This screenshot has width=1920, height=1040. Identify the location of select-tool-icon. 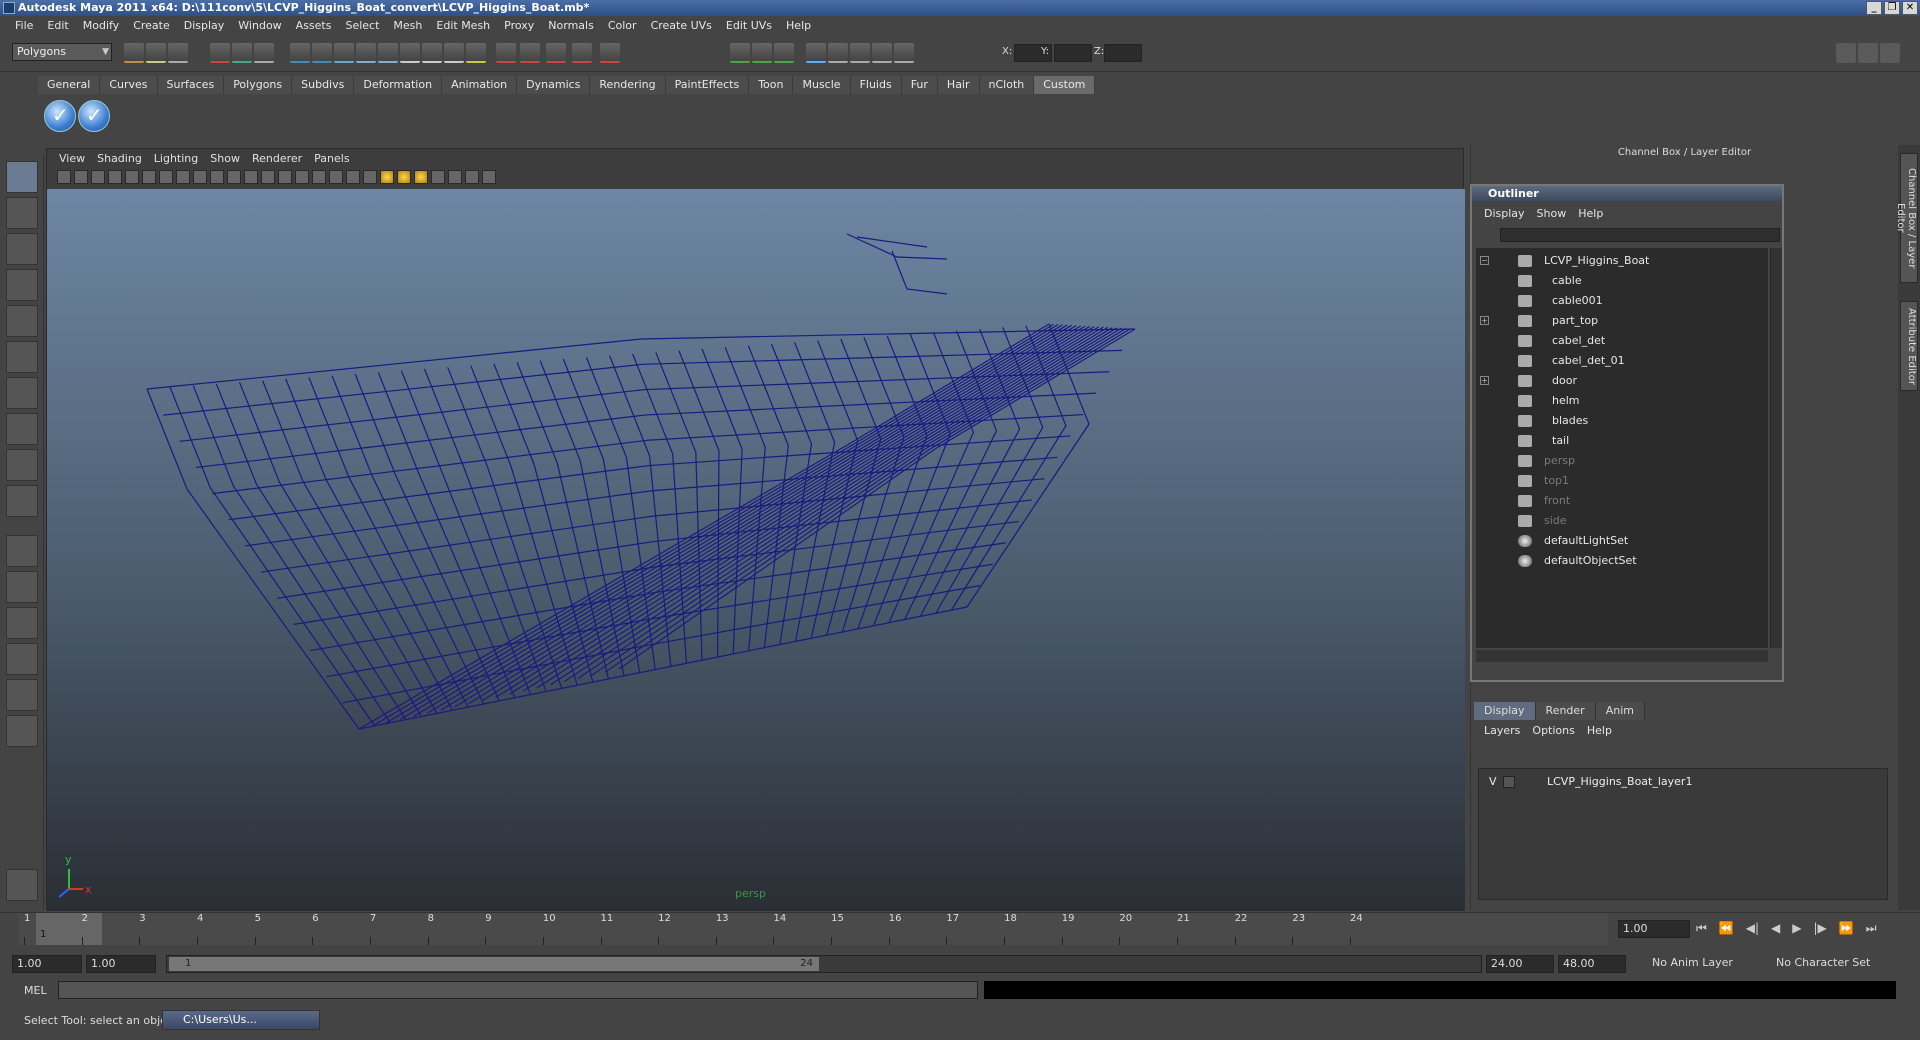
(22, 177).